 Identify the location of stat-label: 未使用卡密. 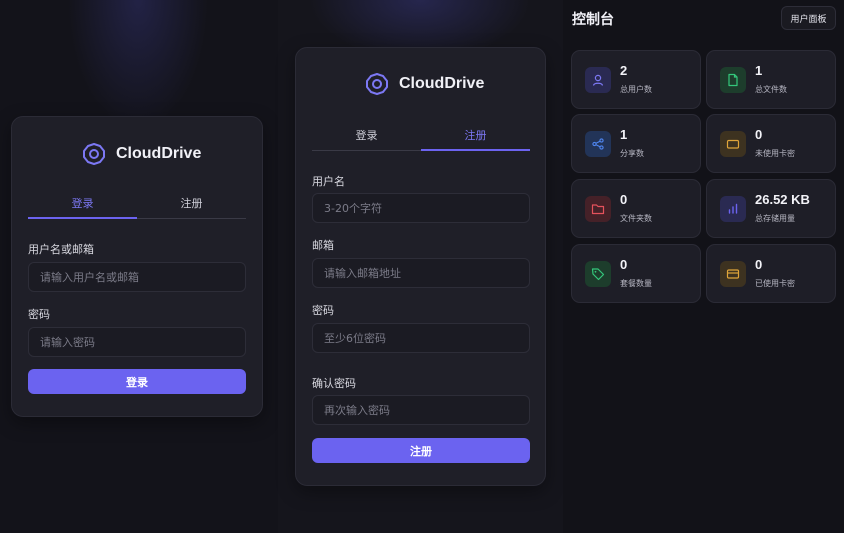
(775, 153).